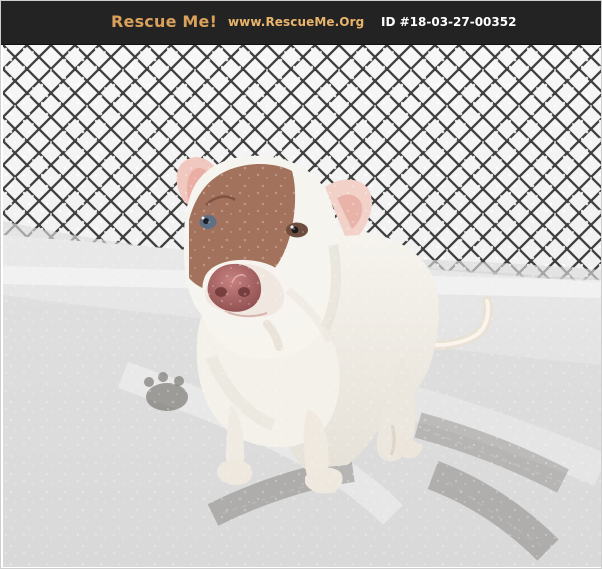 This screenshot has width=602, height=569. What do you see at coordinates (449, 22) in the screenshot?
I see `listing-id: ID #18-03-27-00352` at bounding box center [449, 22].